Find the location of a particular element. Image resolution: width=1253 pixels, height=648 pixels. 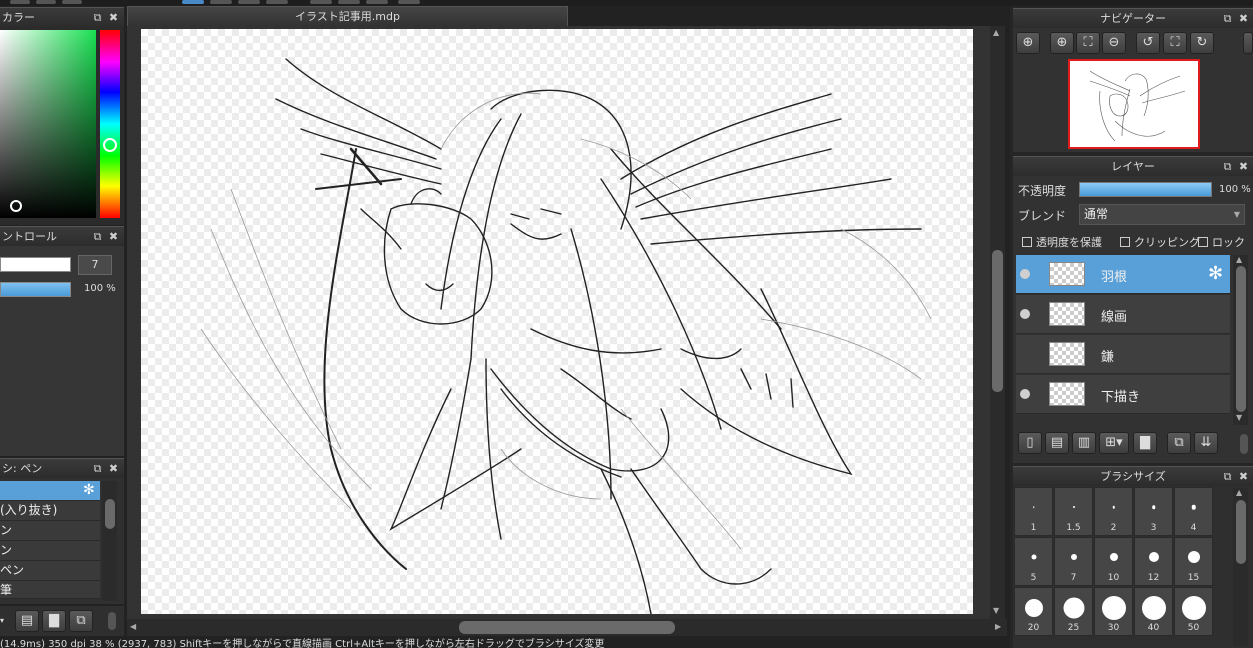

layer-list-scrollbar: ▲ ▼ is located at coordinates (1240, 340).